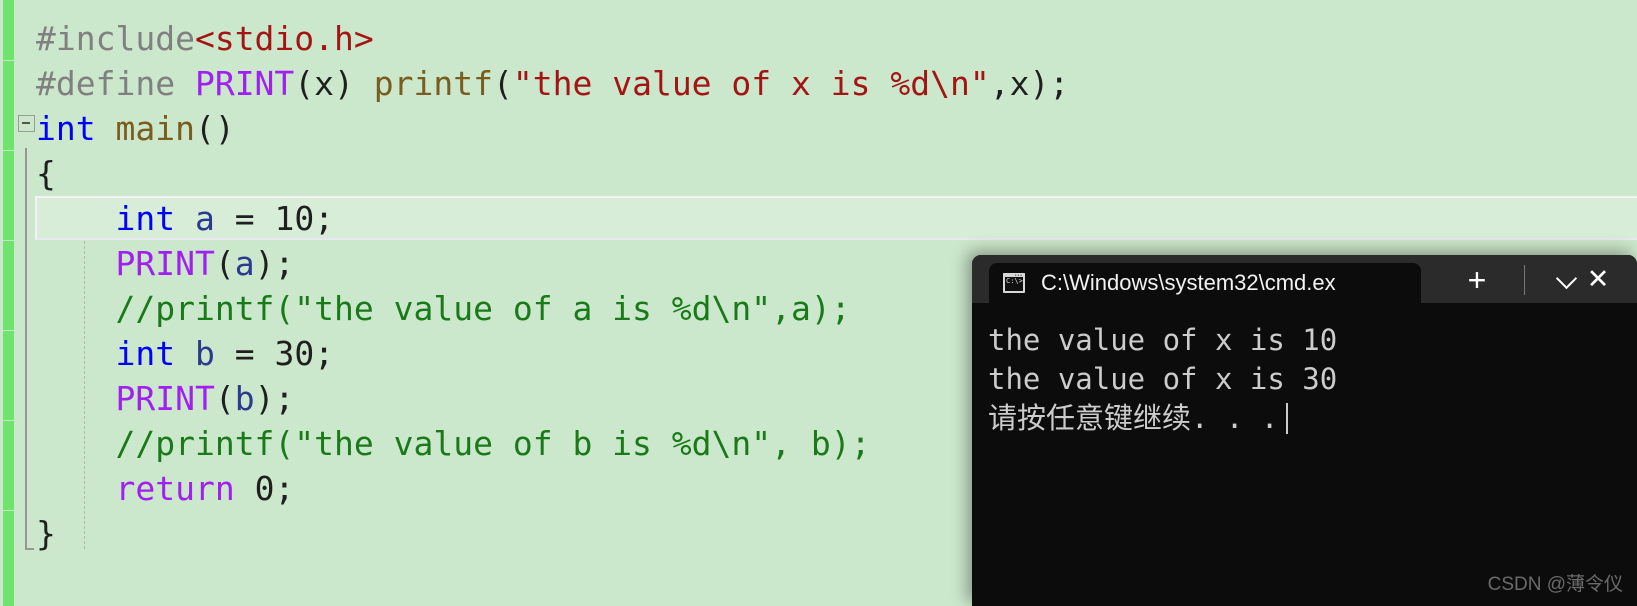 The width and height of the screenshot is (1637, 606). What do you see at coordinates (175, 488) in the screenshot?
I see `code-token-return: return` at bounding box center [175, 488].